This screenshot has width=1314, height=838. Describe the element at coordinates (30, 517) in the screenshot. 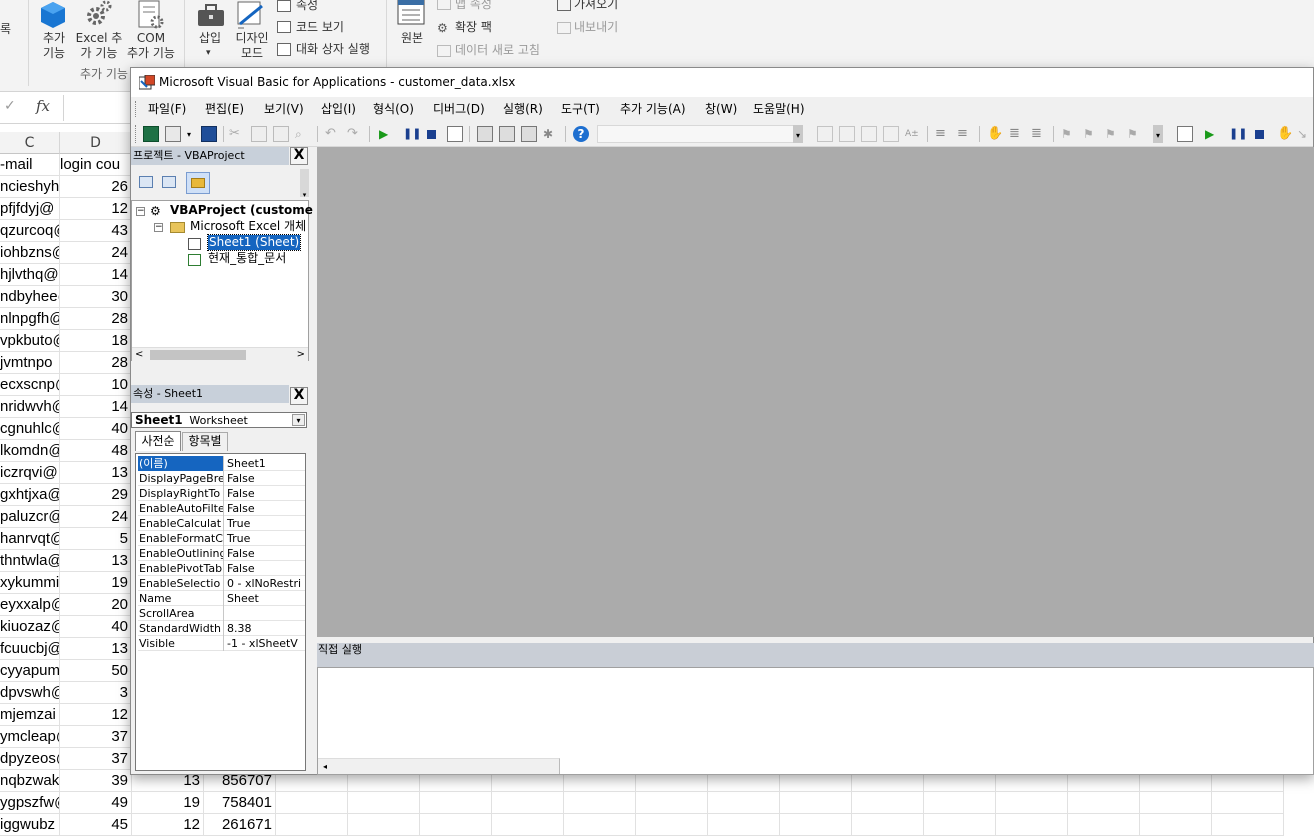

I see `cell-email: paluzcr@` at that location.